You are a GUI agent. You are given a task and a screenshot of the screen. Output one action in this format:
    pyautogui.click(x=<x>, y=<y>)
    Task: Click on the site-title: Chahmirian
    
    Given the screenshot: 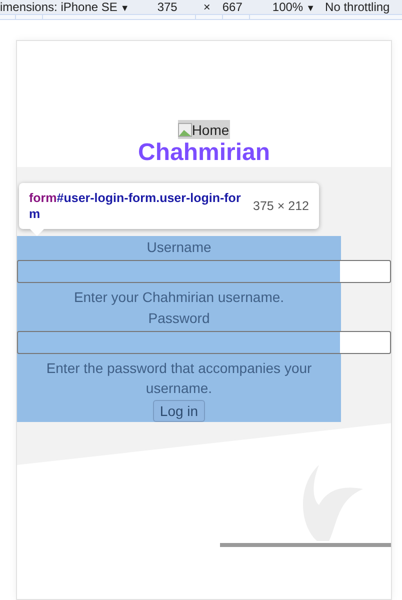 What is the action you would take?
    pyautogui.click(x=204, y=153)
    